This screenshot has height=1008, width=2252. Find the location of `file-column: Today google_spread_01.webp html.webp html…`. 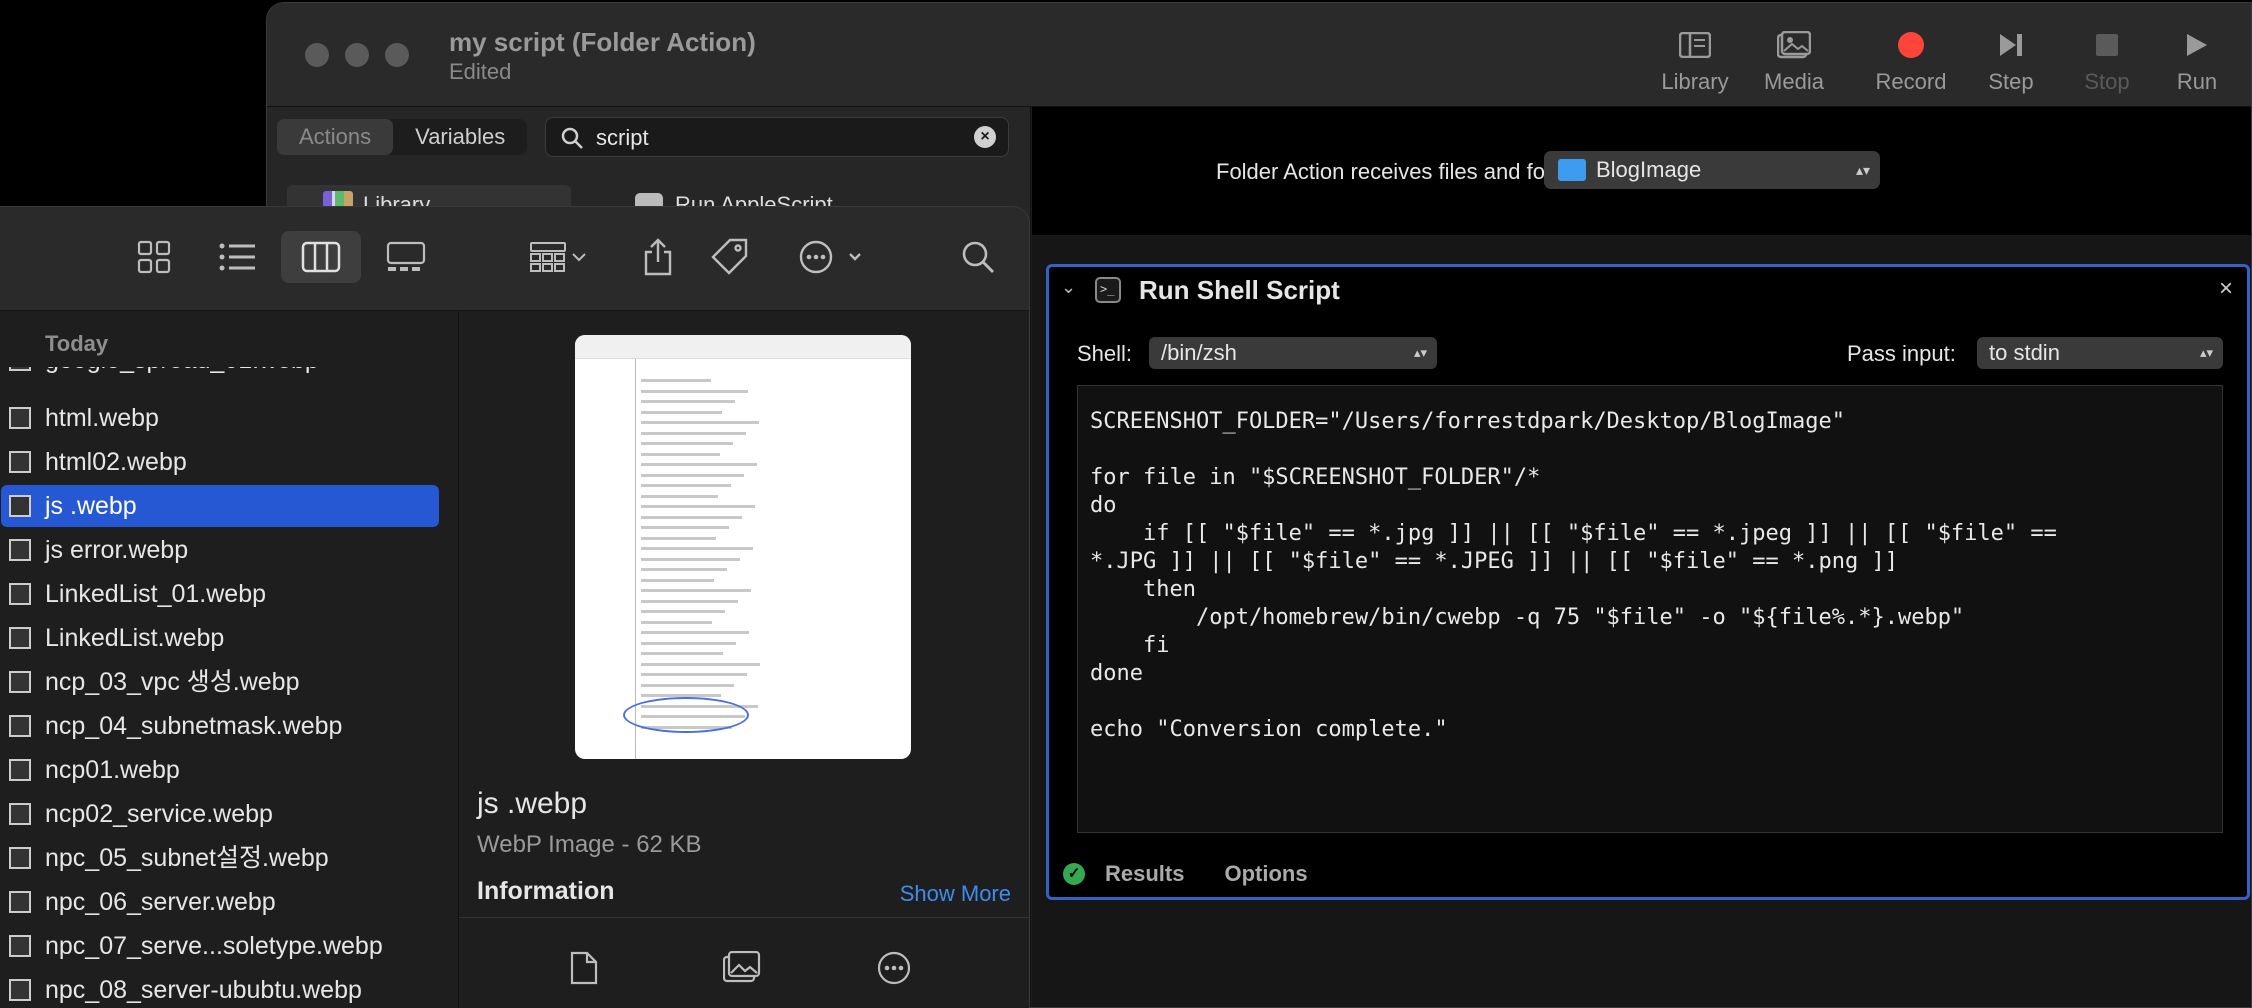

file-column: Today google_spread_01.webp html.webp html… is located at coordinates (229, 659).